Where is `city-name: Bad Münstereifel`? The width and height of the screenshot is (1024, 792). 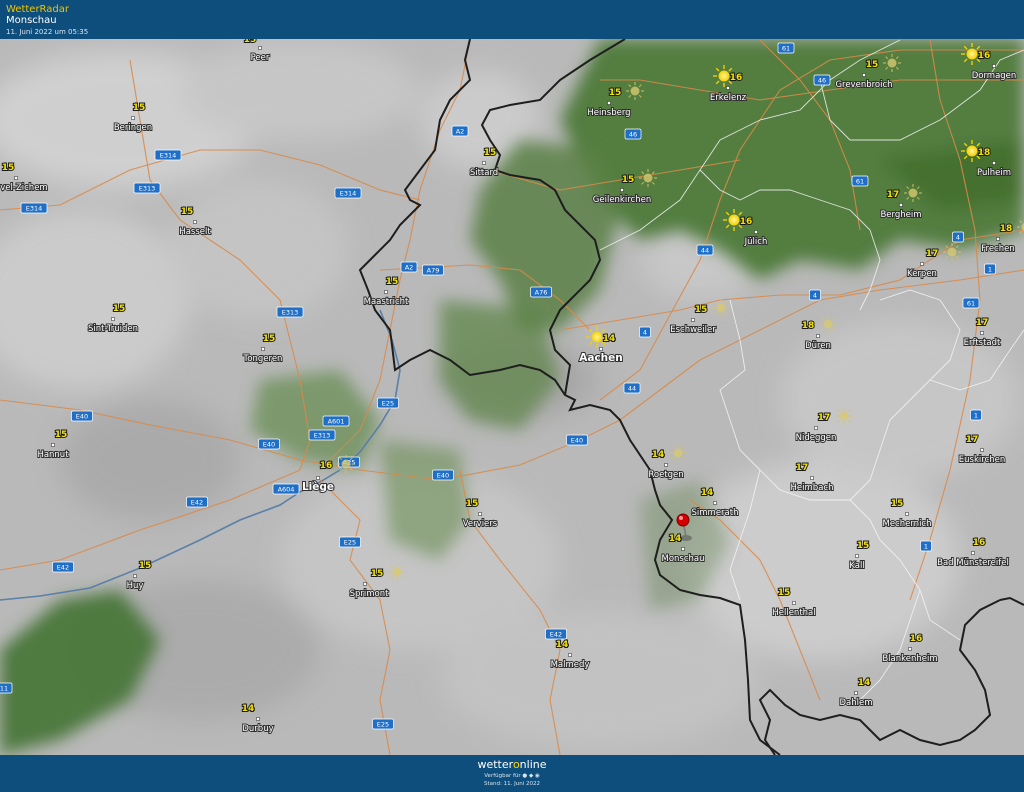 city-name: Bad Münstereifel is located at coordinates (973, 563).